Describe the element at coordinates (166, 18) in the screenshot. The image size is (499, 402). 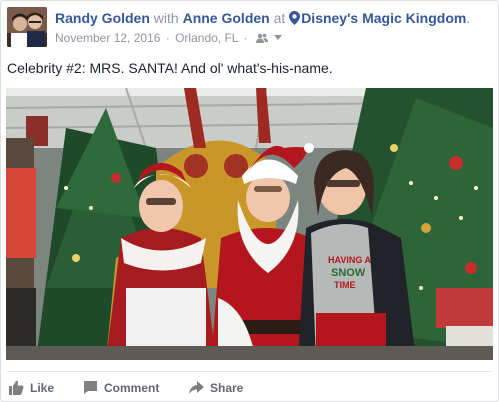
I see `with-word: with` at that location.